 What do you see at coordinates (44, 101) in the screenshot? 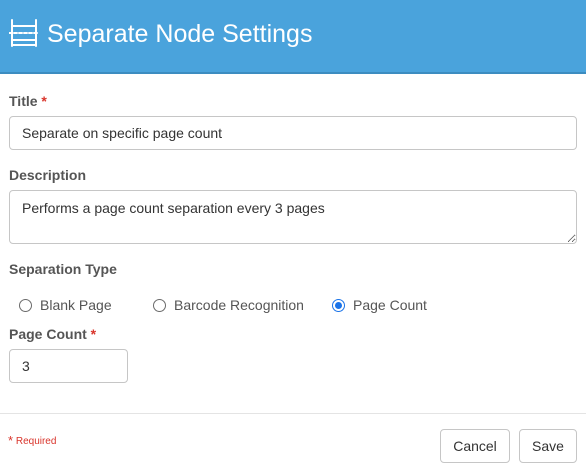
I see `title-required-mark: *` at bounding box center [44, 101].